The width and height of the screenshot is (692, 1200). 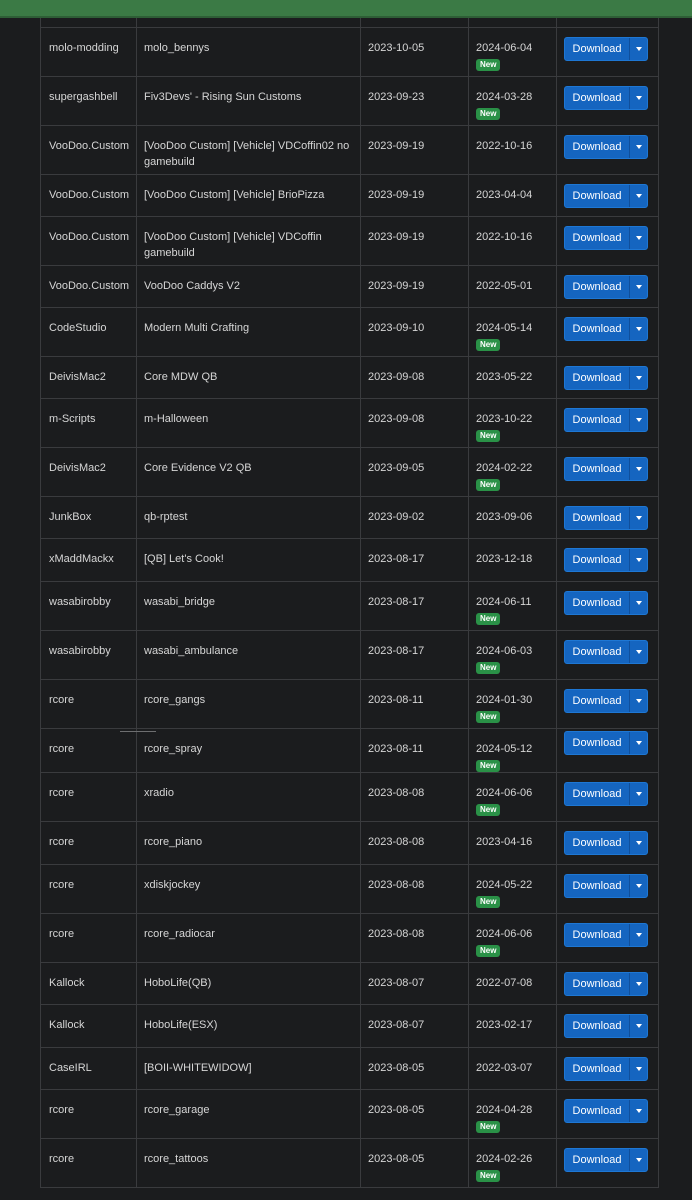 I want to click on updated-date-cell: 2024-06-06 New, so click(x=512, y=938).